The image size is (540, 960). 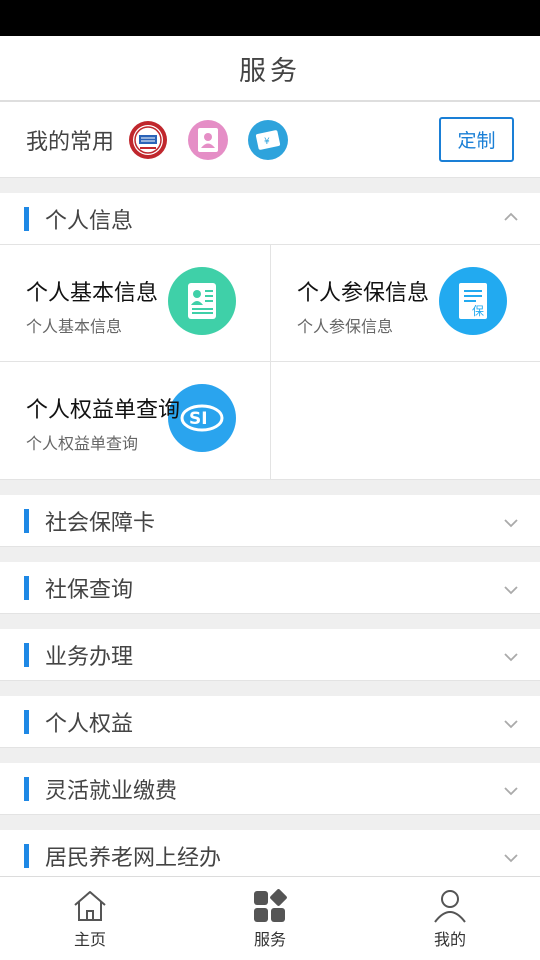 I want to click on tab-mine: 我的, so click(x=450, y=918).